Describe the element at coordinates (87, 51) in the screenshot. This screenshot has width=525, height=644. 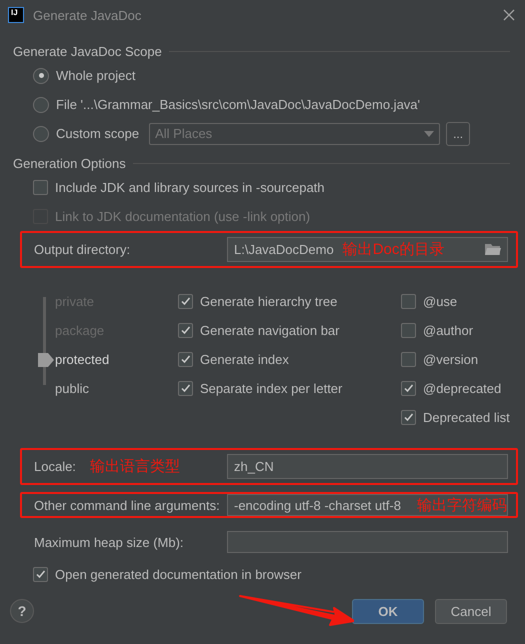
I see `section-title: Generate JavaDoc Scope` at that location.